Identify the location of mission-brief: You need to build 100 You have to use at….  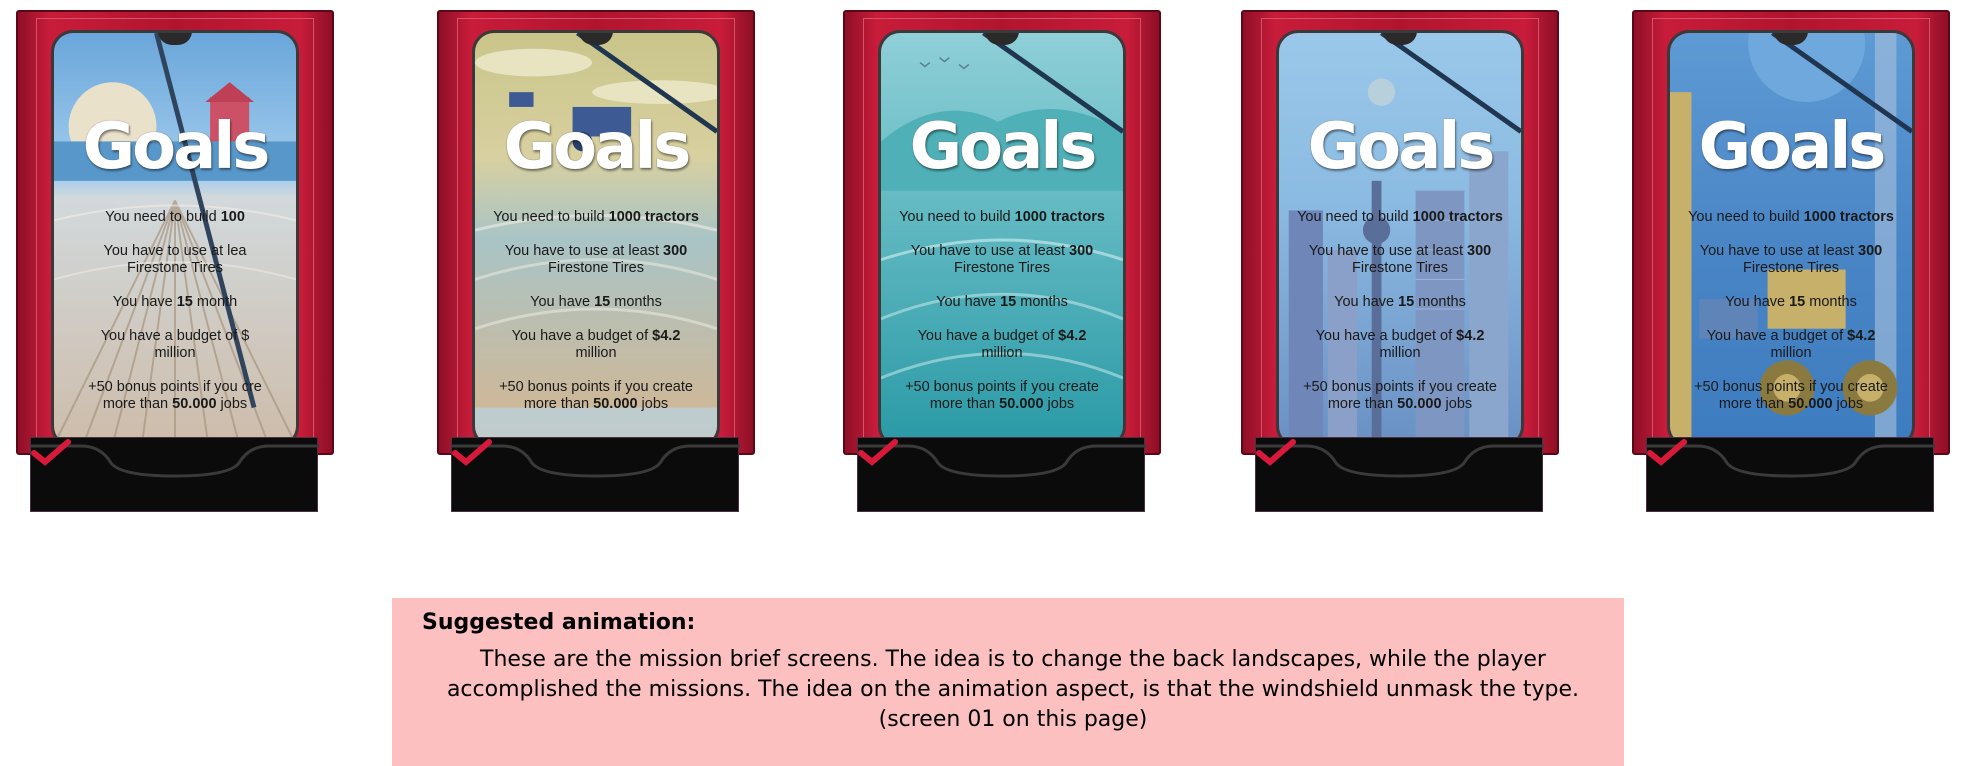
(175, 310).